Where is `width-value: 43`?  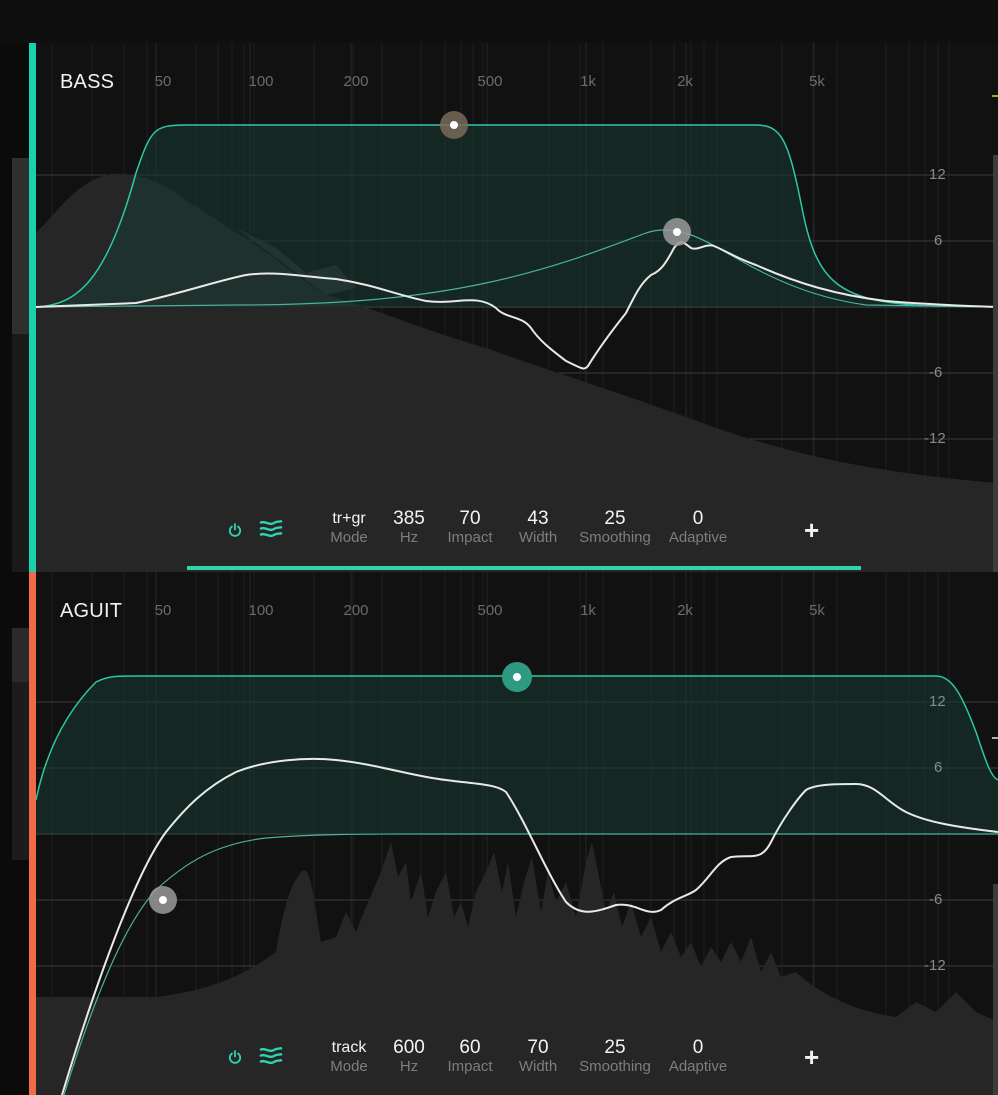
width-value: 43 is located at coordinates (538, 518).